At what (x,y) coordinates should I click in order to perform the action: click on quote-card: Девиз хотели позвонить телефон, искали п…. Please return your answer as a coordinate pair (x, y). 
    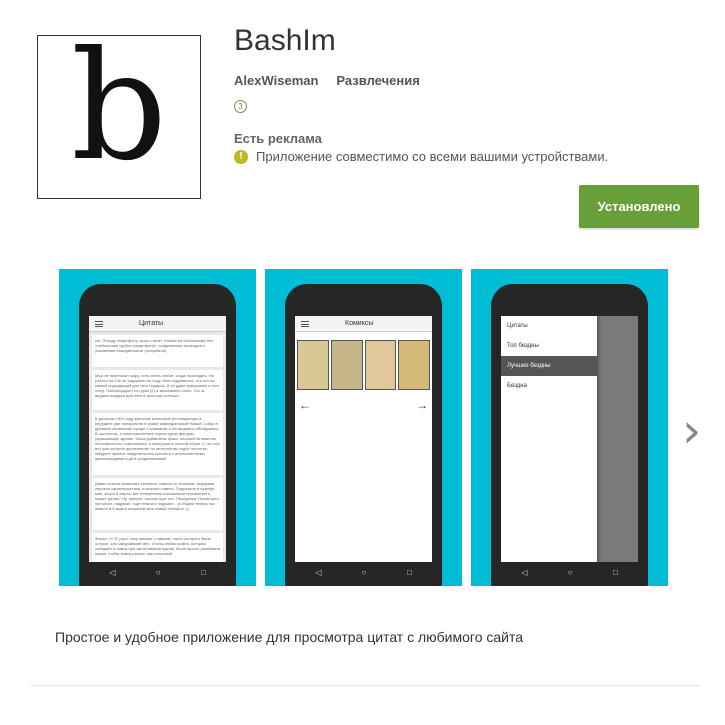
    Looking at the image, I should click on (157, 504).